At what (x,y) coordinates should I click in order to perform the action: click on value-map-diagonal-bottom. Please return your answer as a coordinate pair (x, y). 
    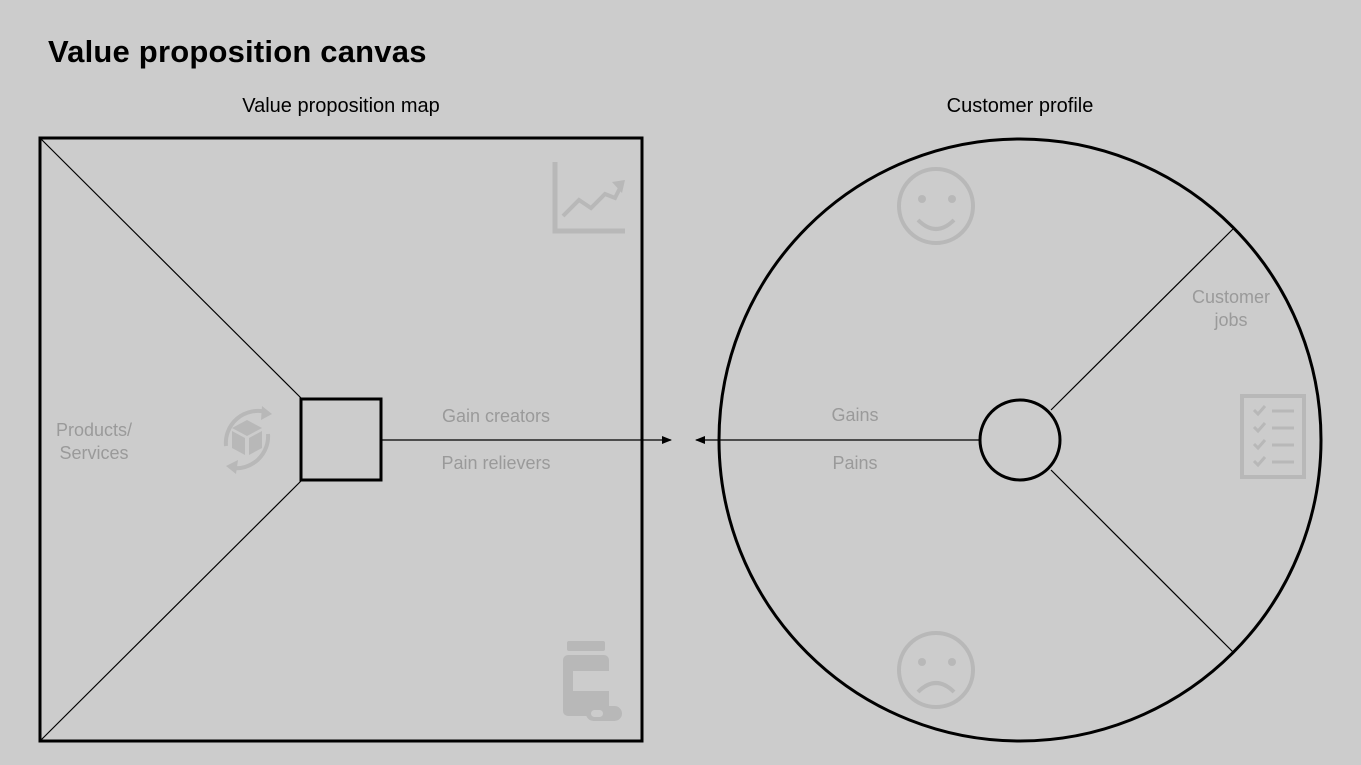
    Looking at the image, I should click on (171, 610).